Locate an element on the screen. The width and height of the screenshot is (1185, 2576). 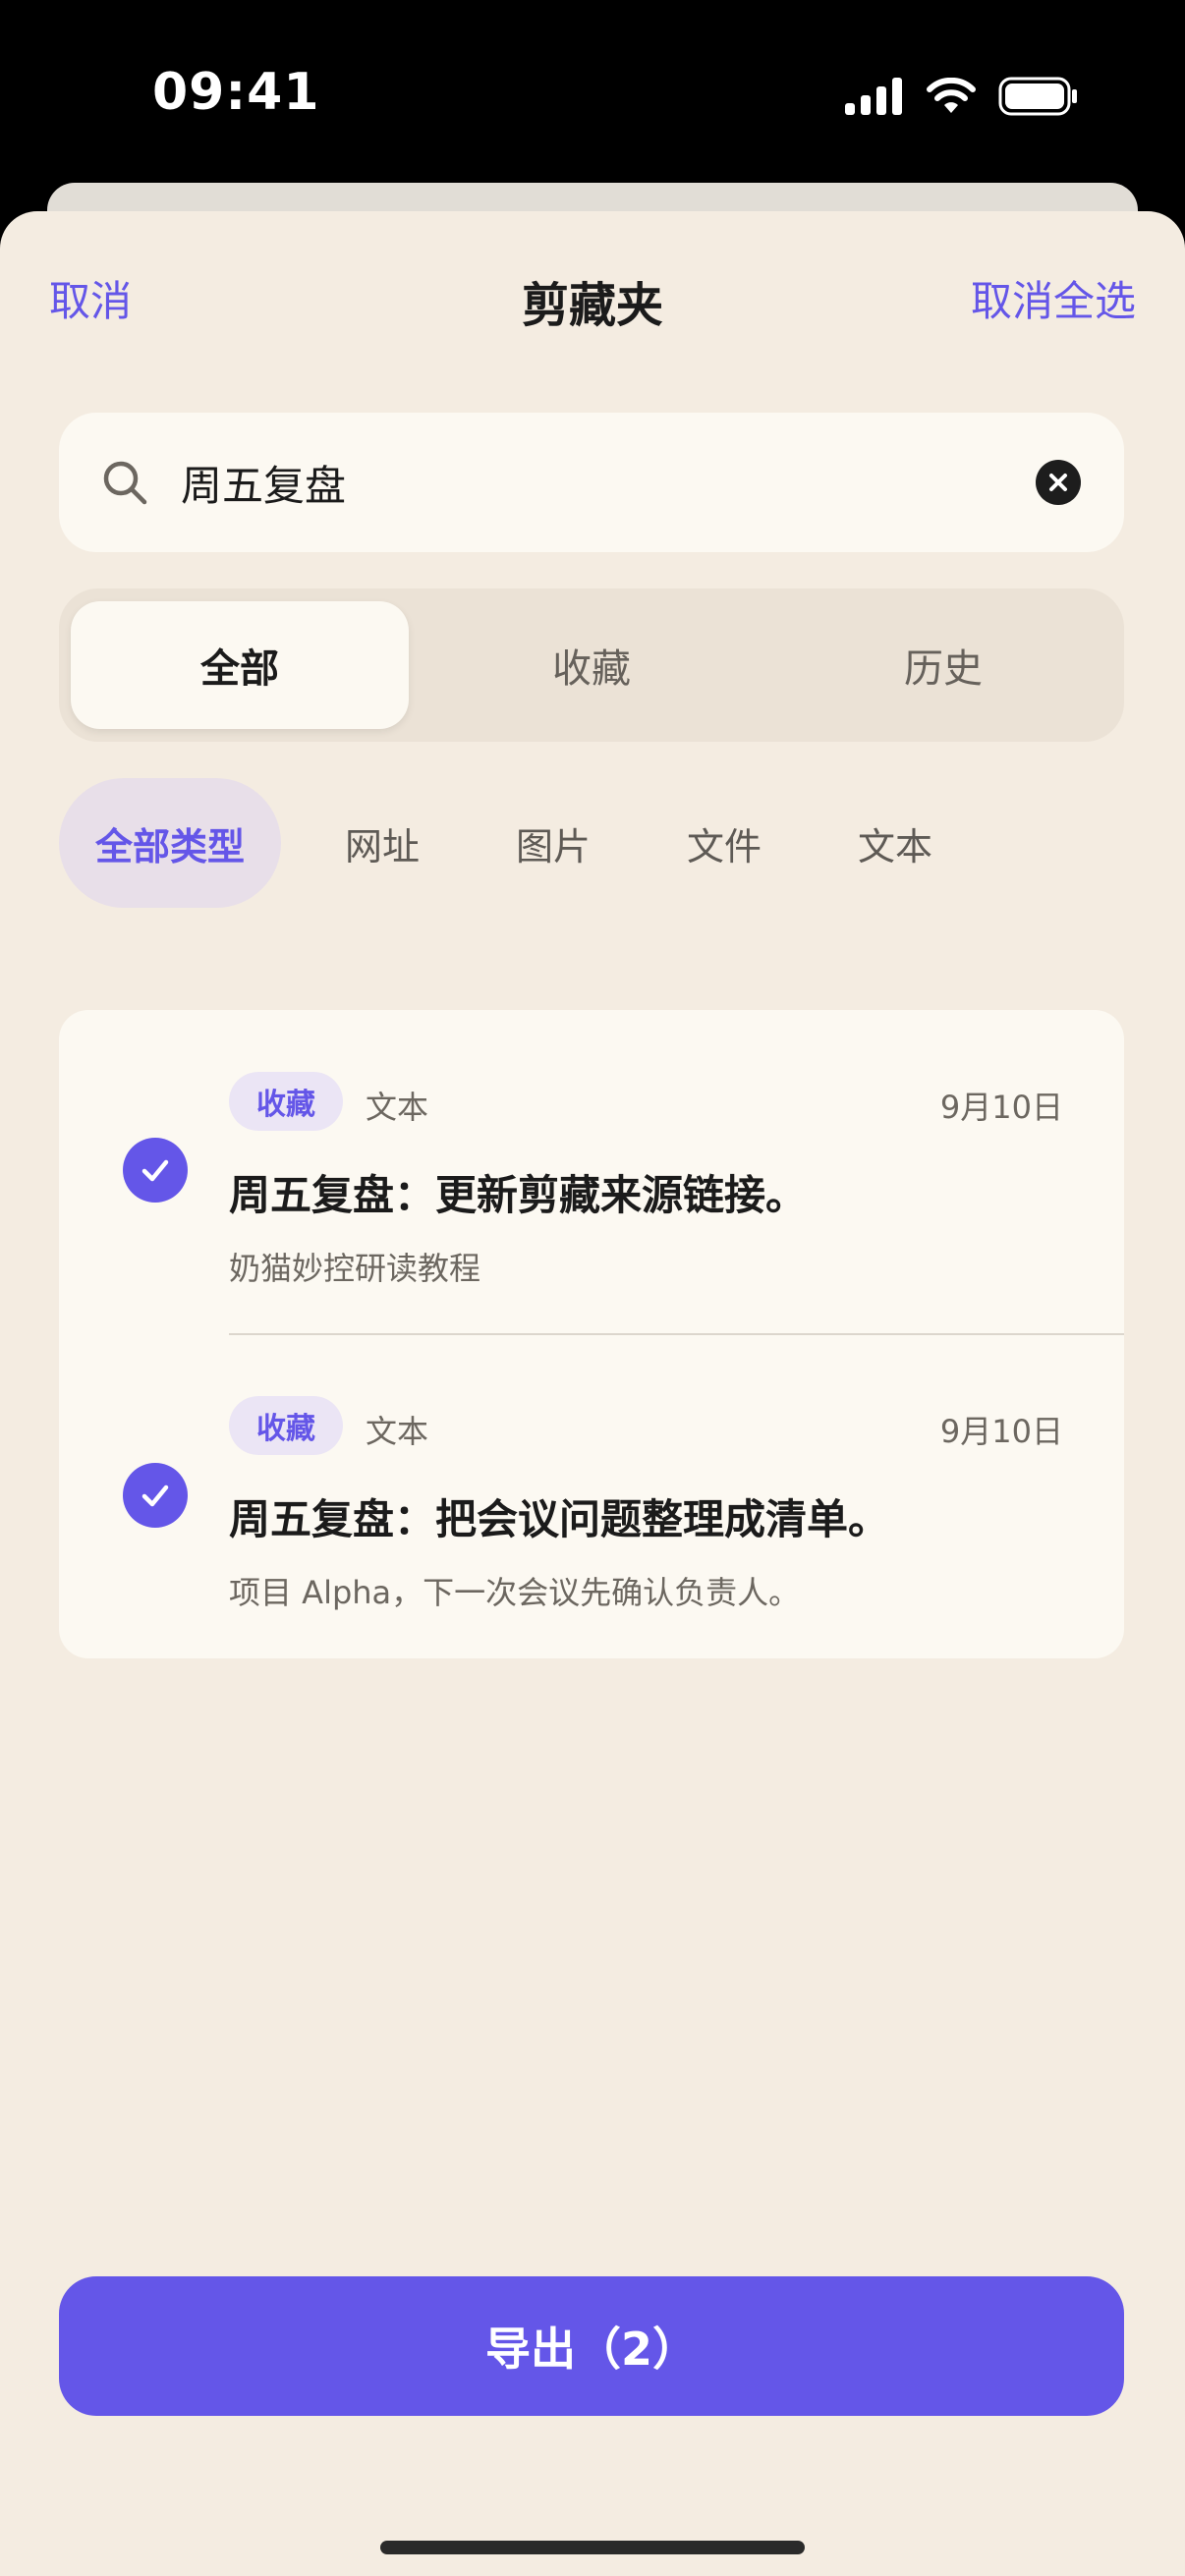
filter-url: 网址 is located at coordinates (382, 843).